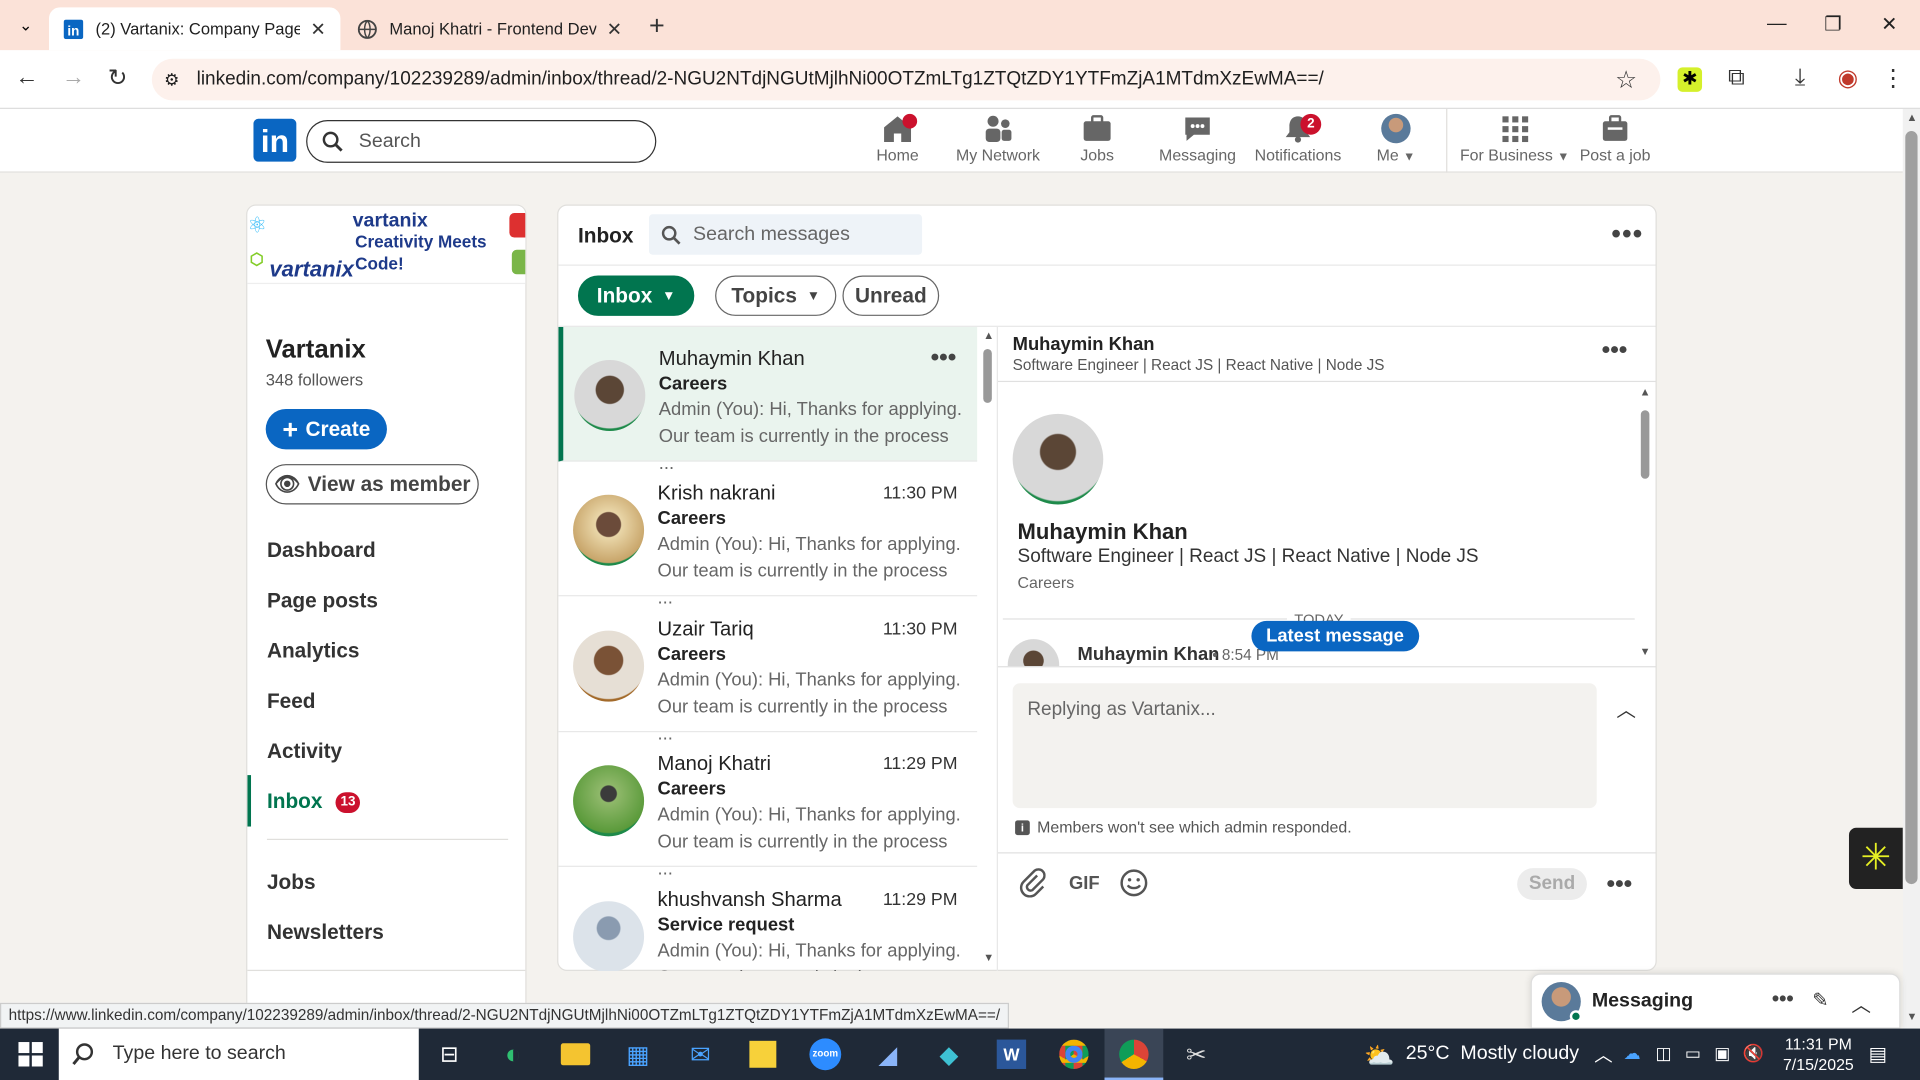 Image resolution: width=1920 pixels, height=1080 pixels. What do you see at coordinates (316, 350) in the screenshot?
I see `company-name: Vartanix` at bounding box center [316, 350].